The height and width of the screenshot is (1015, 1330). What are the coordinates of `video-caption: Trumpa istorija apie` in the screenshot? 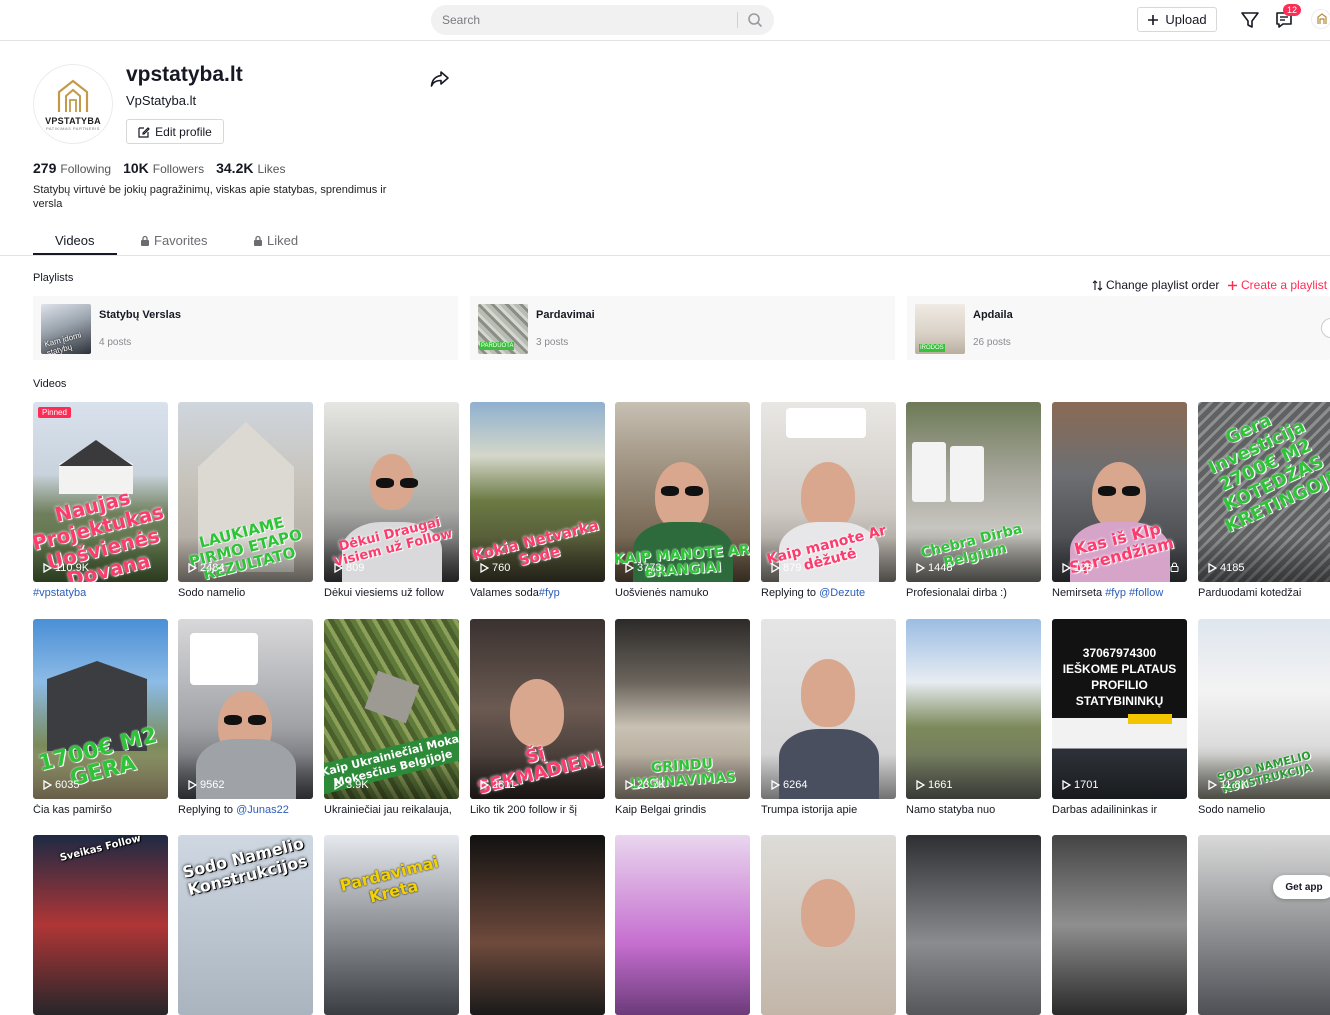 It's located at (828, 811).